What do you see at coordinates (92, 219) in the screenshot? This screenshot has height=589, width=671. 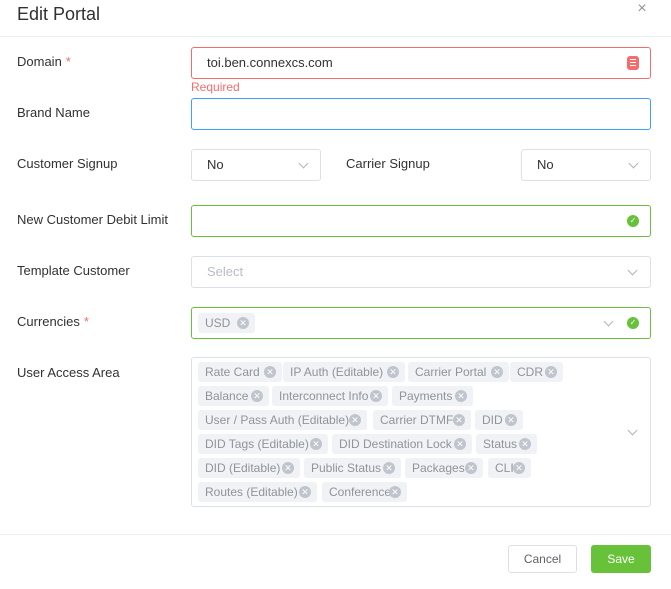 I see `debit-limit-label: New Customer Debit Limit` at bounding box center [92, 219].